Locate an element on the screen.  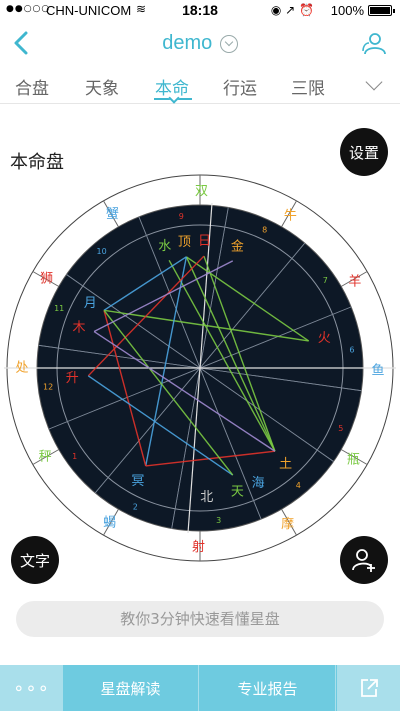
house-number-label: 12 is located at coordinates (48, 387).